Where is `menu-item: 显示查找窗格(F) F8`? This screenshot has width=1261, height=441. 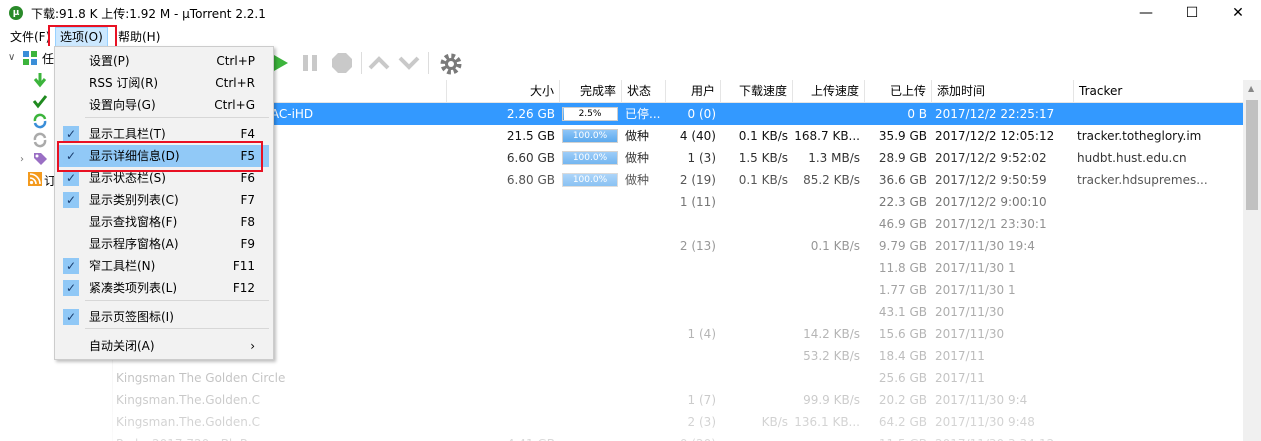
menu-item: 显示查找窗格(F) F8 is located at coordinates (163, 222).